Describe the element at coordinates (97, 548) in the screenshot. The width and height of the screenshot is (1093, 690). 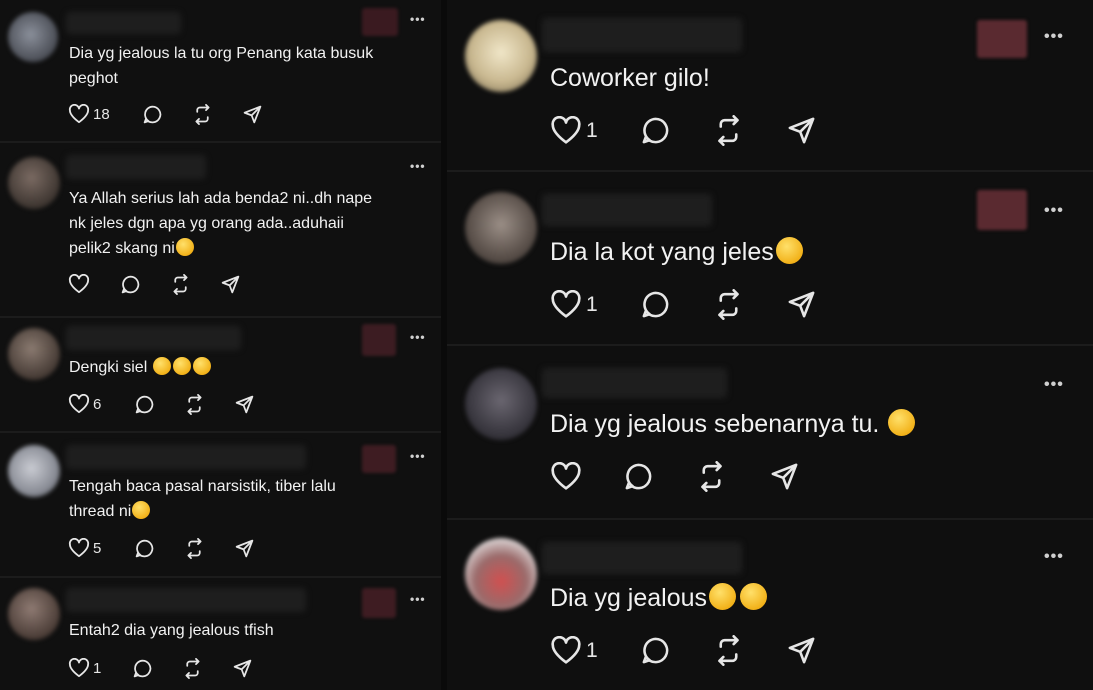
I see `like-count: 5` at that location.